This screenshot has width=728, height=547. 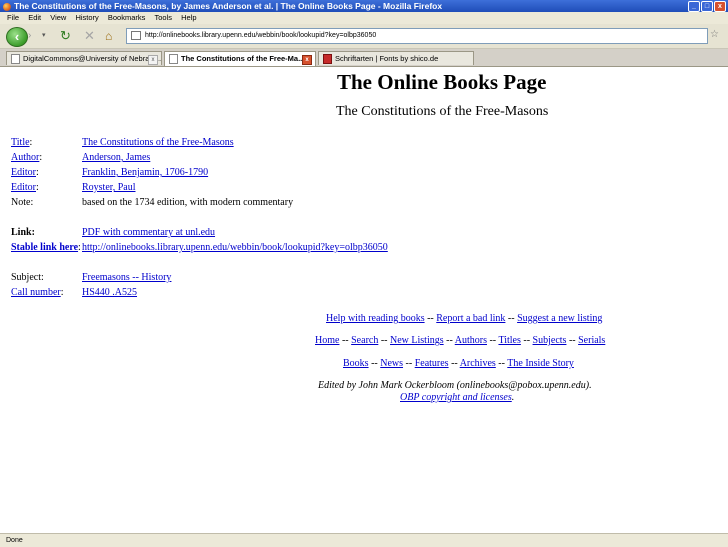 What do you see at coordinates (540, 363) in the screenshot?
I see `inside-story-link: The Inside Story` at bounding box center [540, 363].